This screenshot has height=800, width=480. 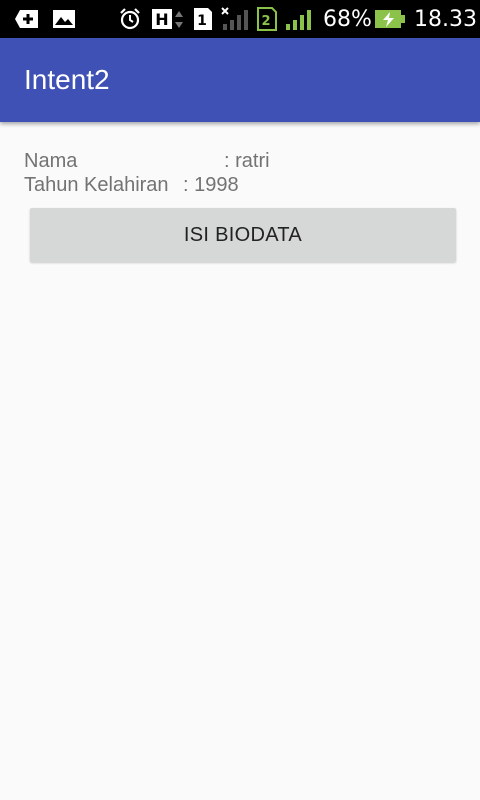 What do you see at coordinates (347, 19) in the screenshot?
I see `battery-percent: 68%` at bounding box center [347, 19].